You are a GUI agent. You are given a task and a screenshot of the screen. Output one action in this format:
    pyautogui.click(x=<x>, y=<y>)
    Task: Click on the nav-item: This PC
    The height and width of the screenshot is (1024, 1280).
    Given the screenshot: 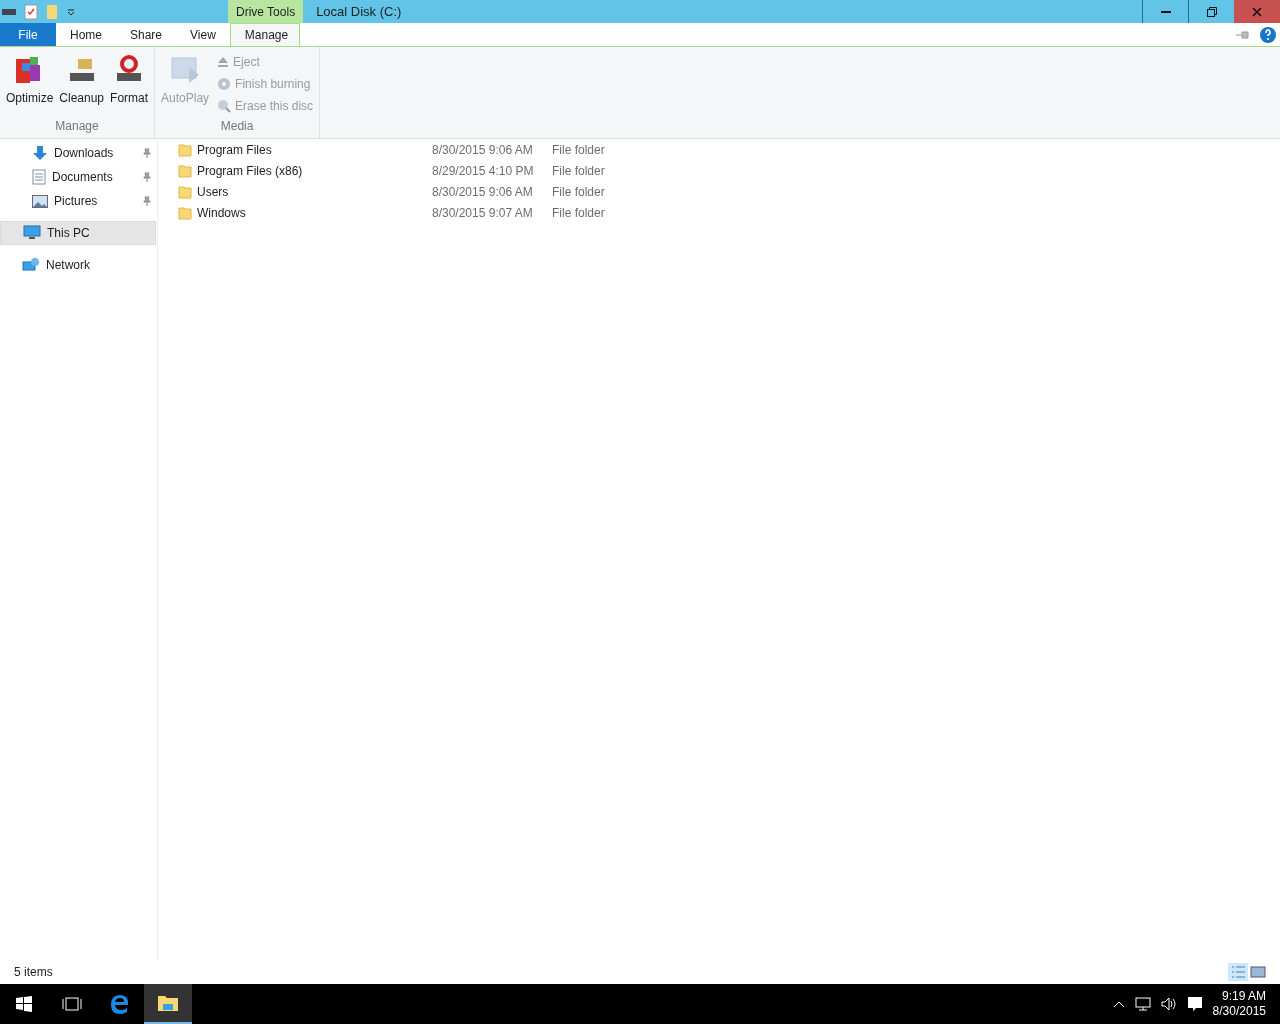 What is the action you would take?
    pyautogui.click(x=78, y=233)
    